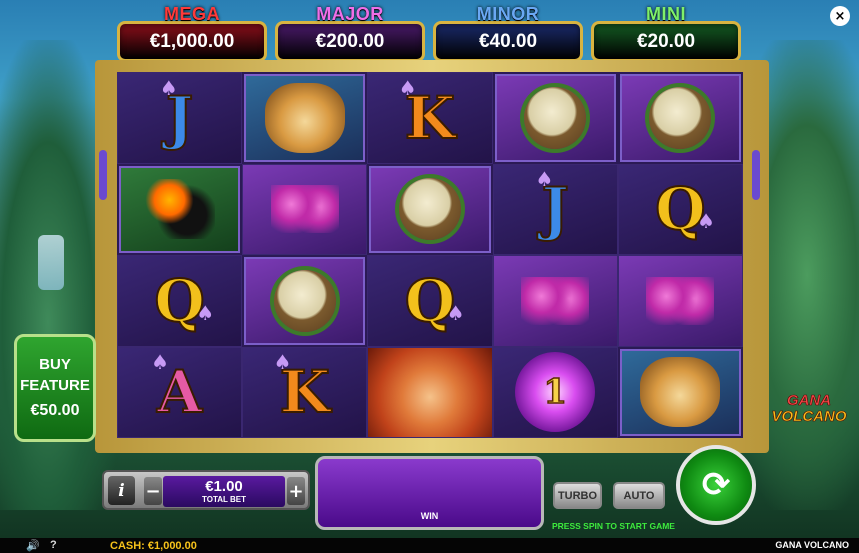  I want to click on spin-button: ⟳, so click(716, 485).